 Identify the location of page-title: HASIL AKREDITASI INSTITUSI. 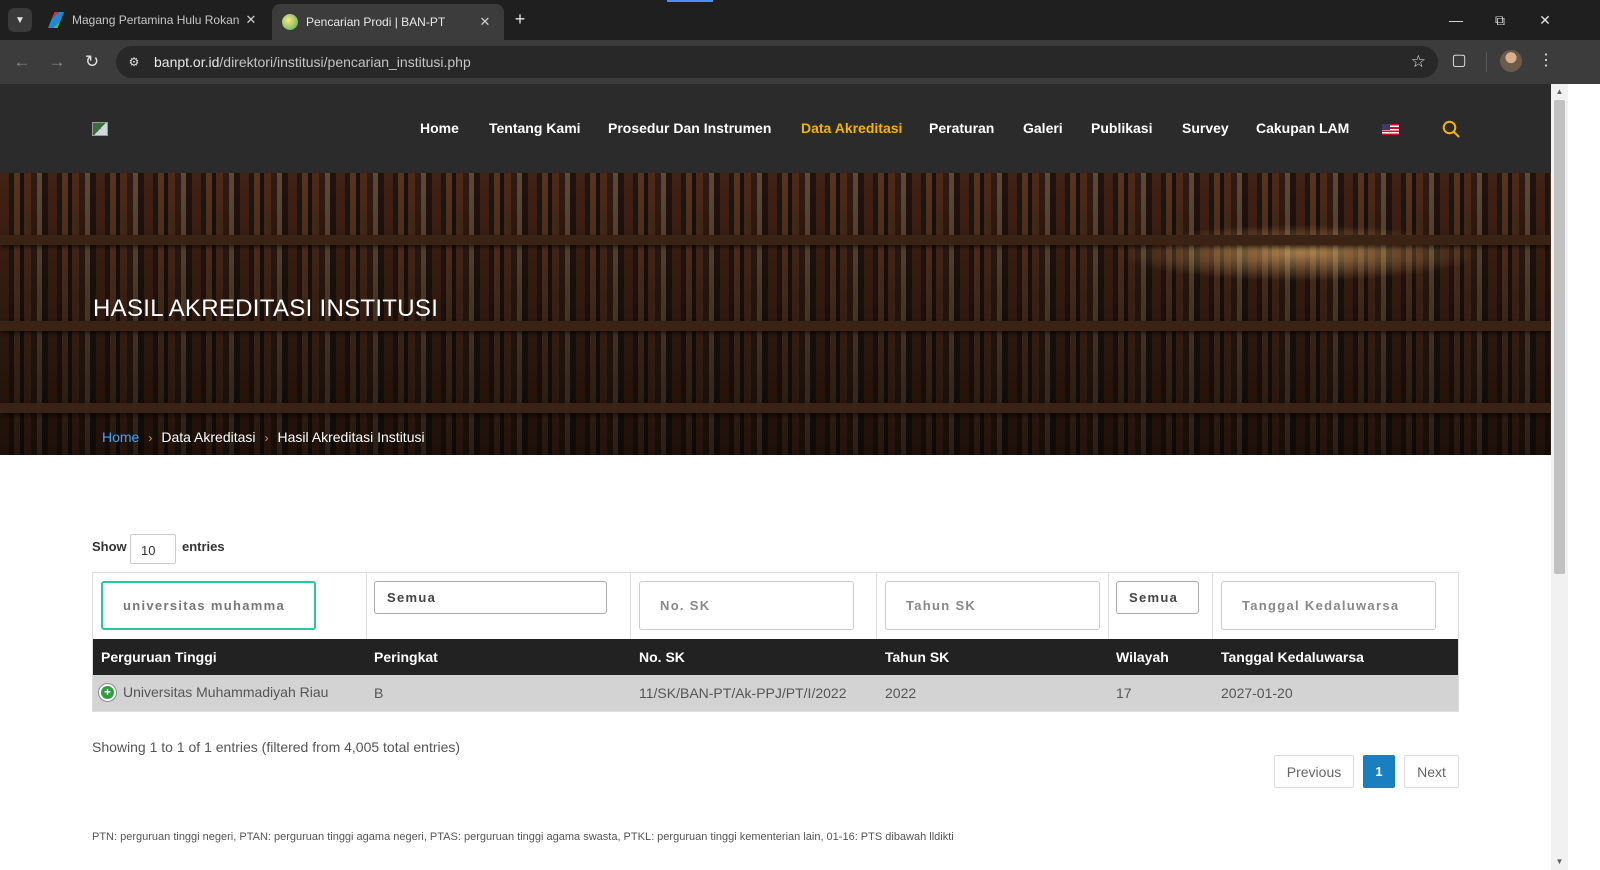
(266, 308).